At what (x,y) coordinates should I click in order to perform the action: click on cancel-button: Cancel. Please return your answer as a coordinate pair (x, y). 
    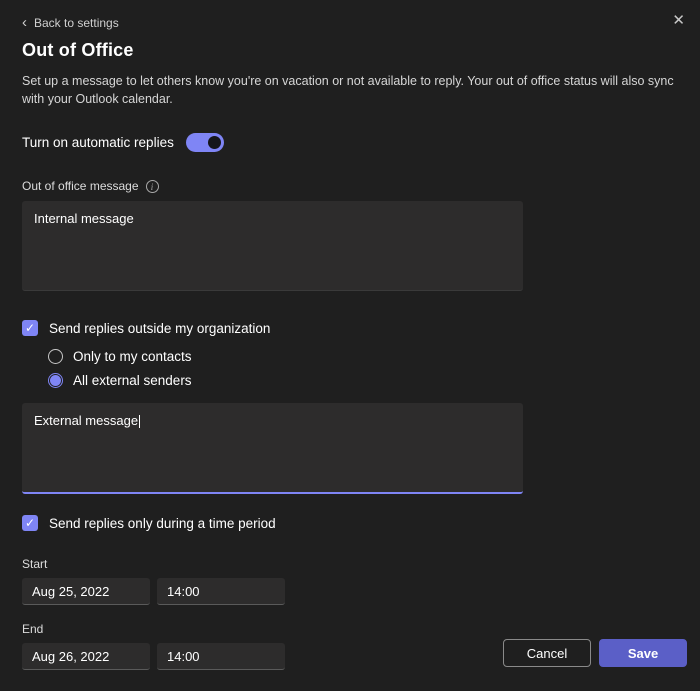
    Looking at the image, I should click on (547, 653).